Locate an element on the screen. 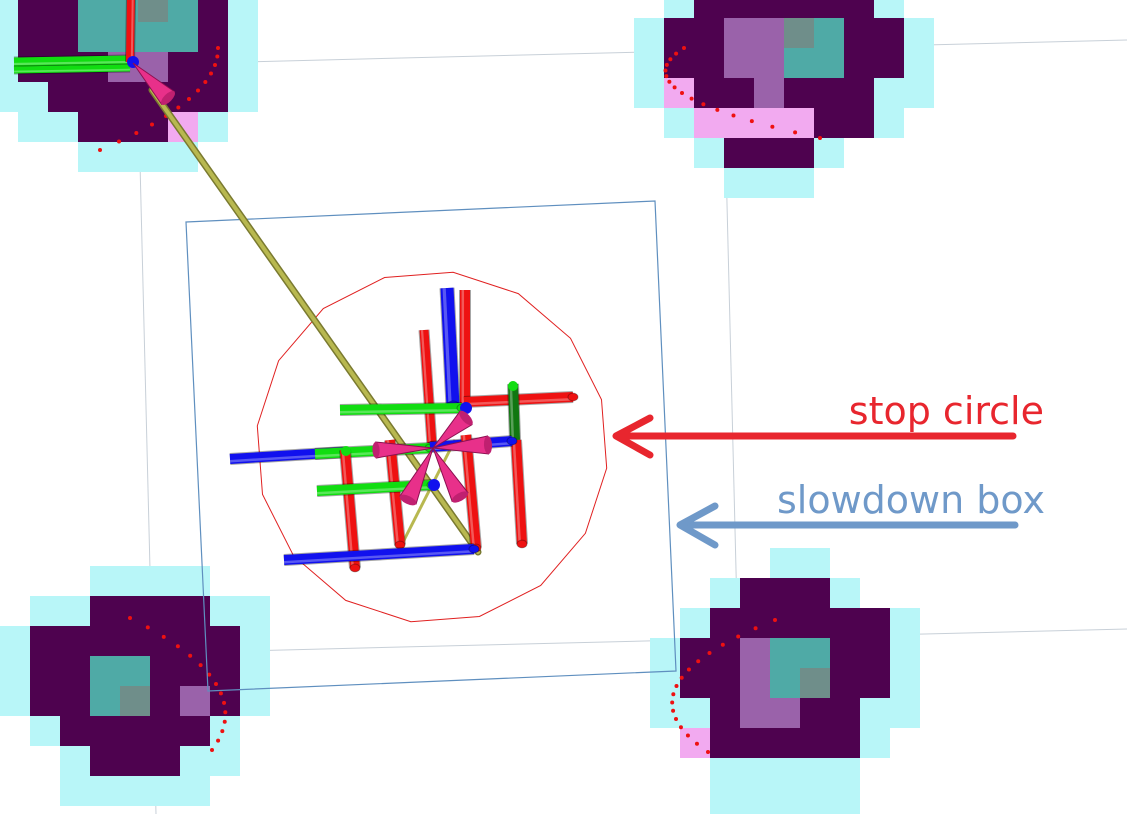  stop-circle-annotation: stop circle is located at coordinates (828, 424).